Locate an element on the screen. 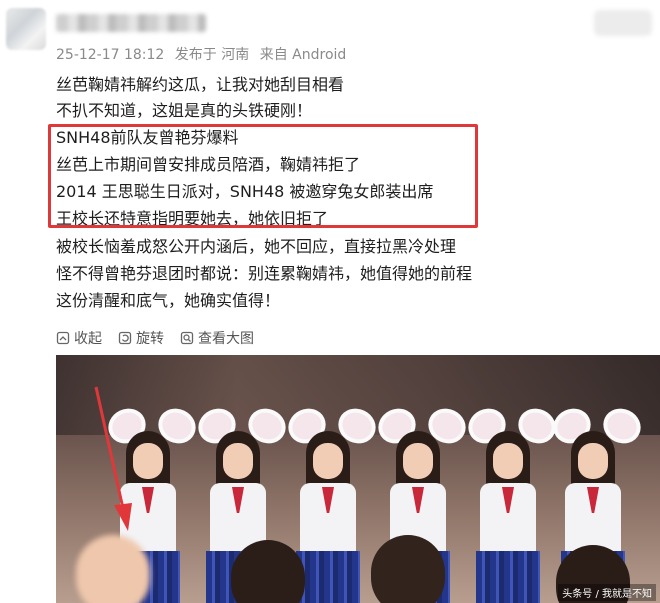  rotate-button: 旋转 is located at coordinates (141, 338).